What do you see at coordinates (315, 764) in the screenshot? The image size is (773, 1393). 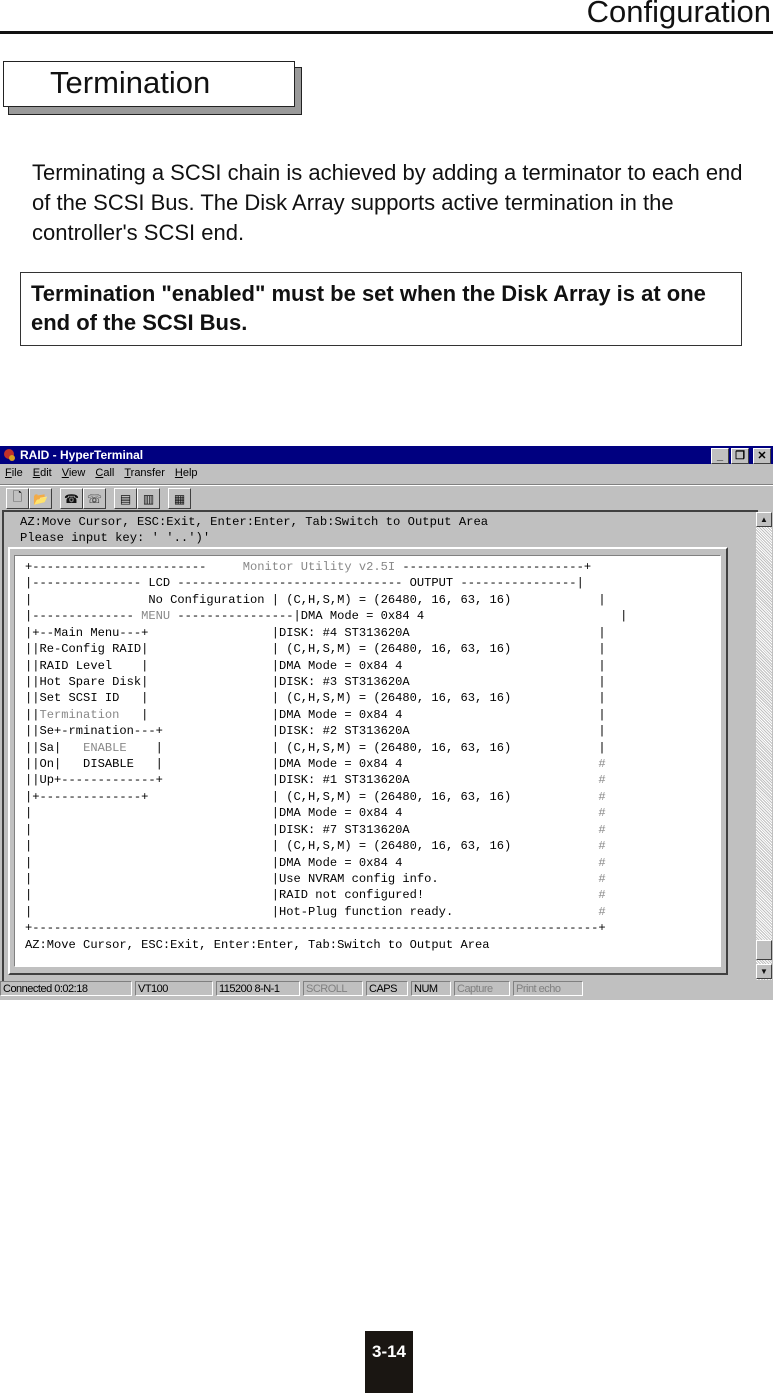 I see `terminal-line: ||On| DISABLE | |DMA Mode = 0x84 4 #` at bounding box center [315, 764].